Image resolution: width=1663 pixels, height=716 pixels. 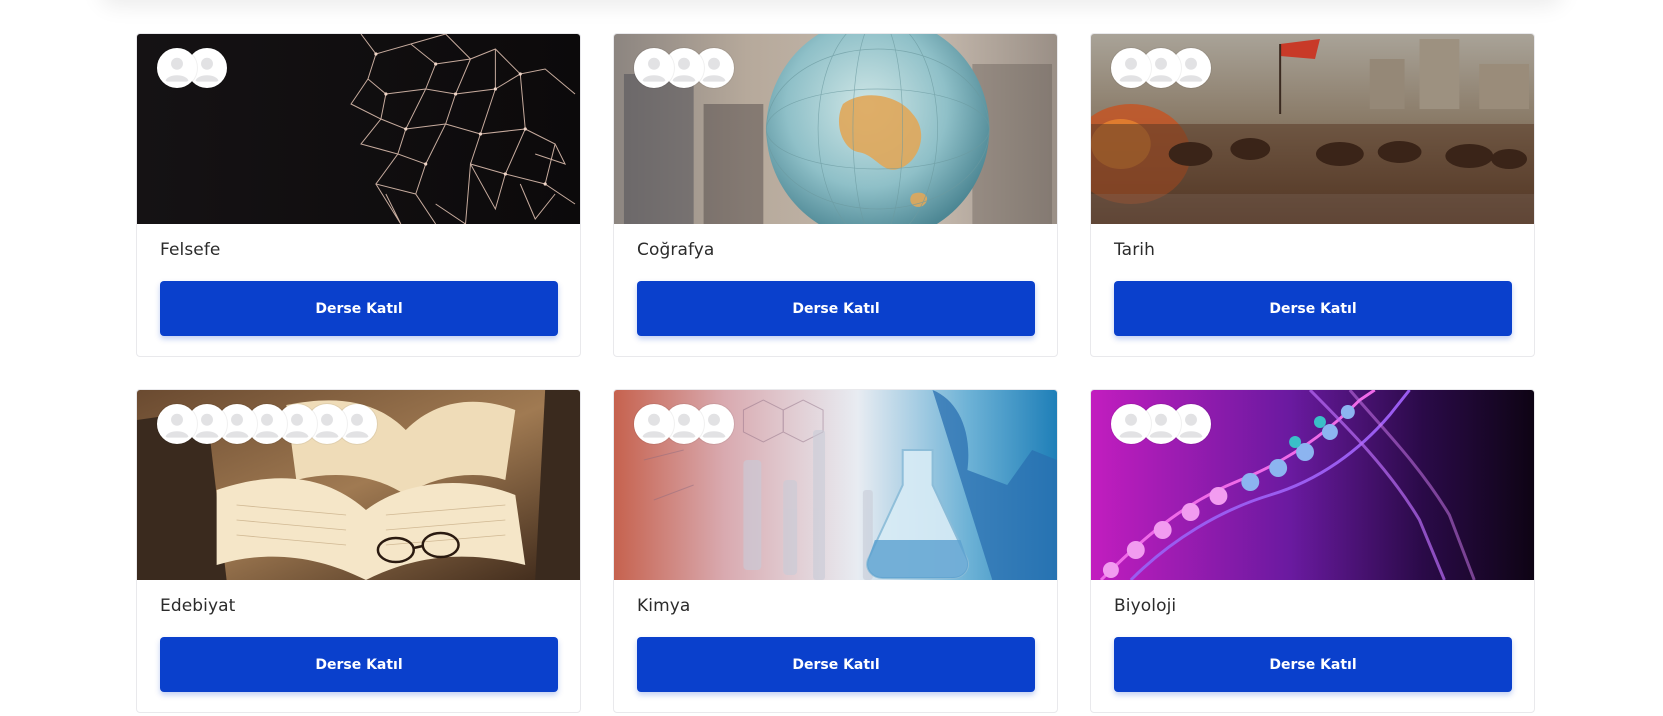 I want to click on course-card-biyoloji: Biyoloji Derse Katıl, so click(x=1312, y=551).